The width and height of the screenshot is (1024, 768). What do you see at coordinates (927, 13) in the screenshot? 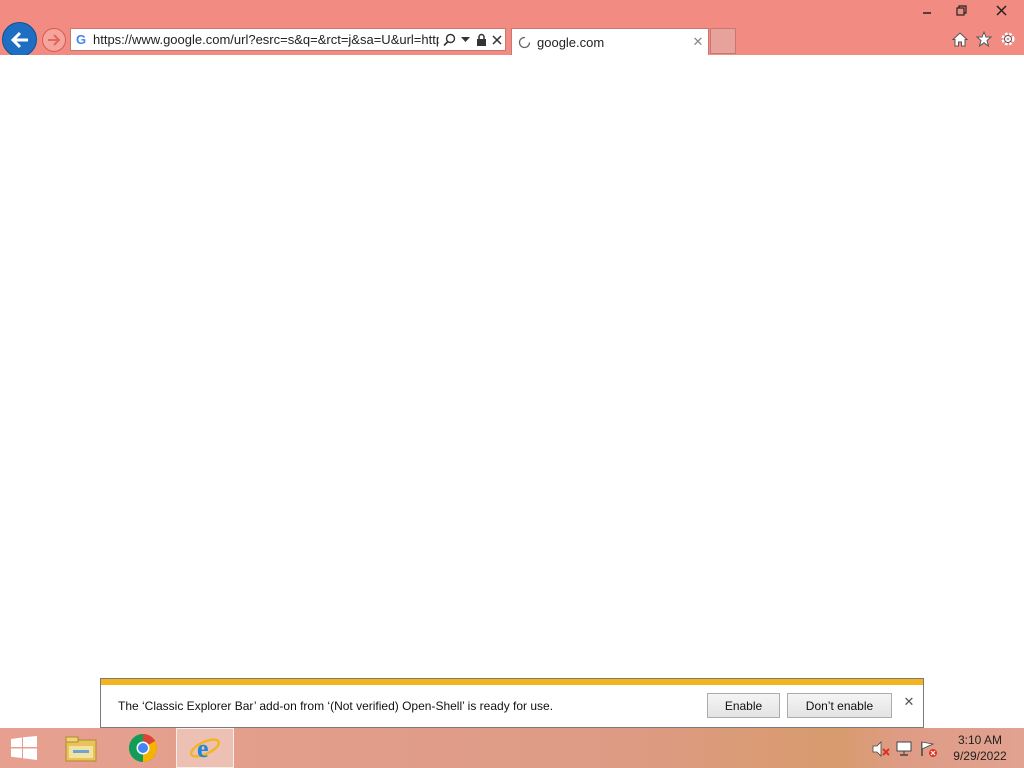
I see `minimize-icon` at bounding box center [927, 13].